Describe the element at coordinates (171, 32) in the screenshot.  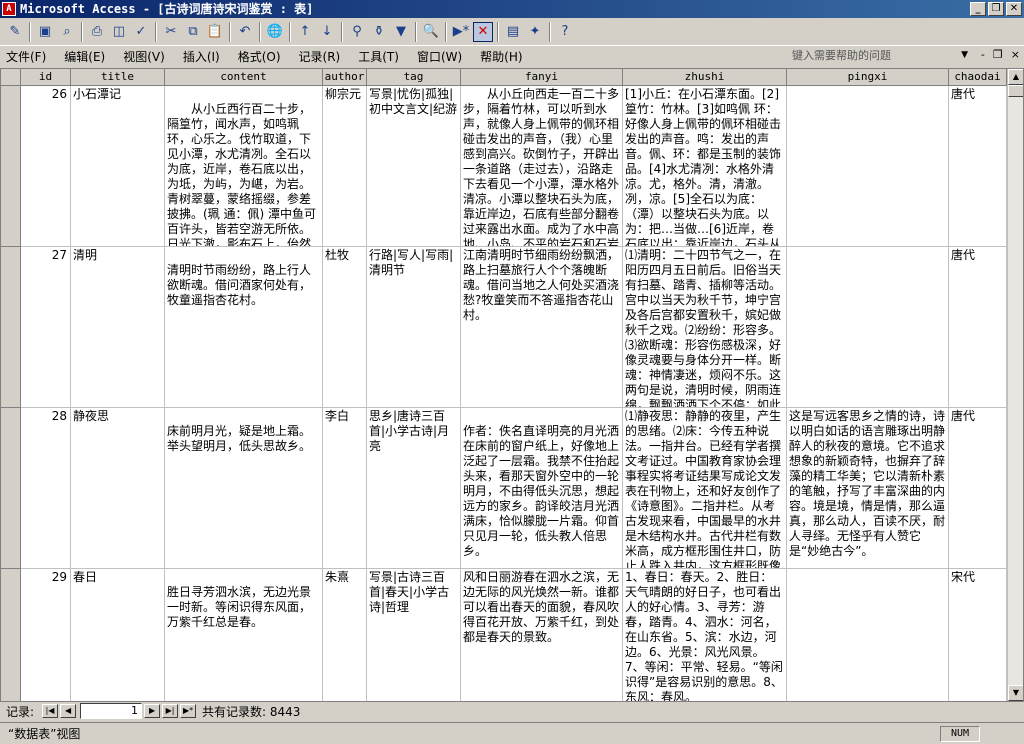
I see `cut-icon: ✂` at that location.